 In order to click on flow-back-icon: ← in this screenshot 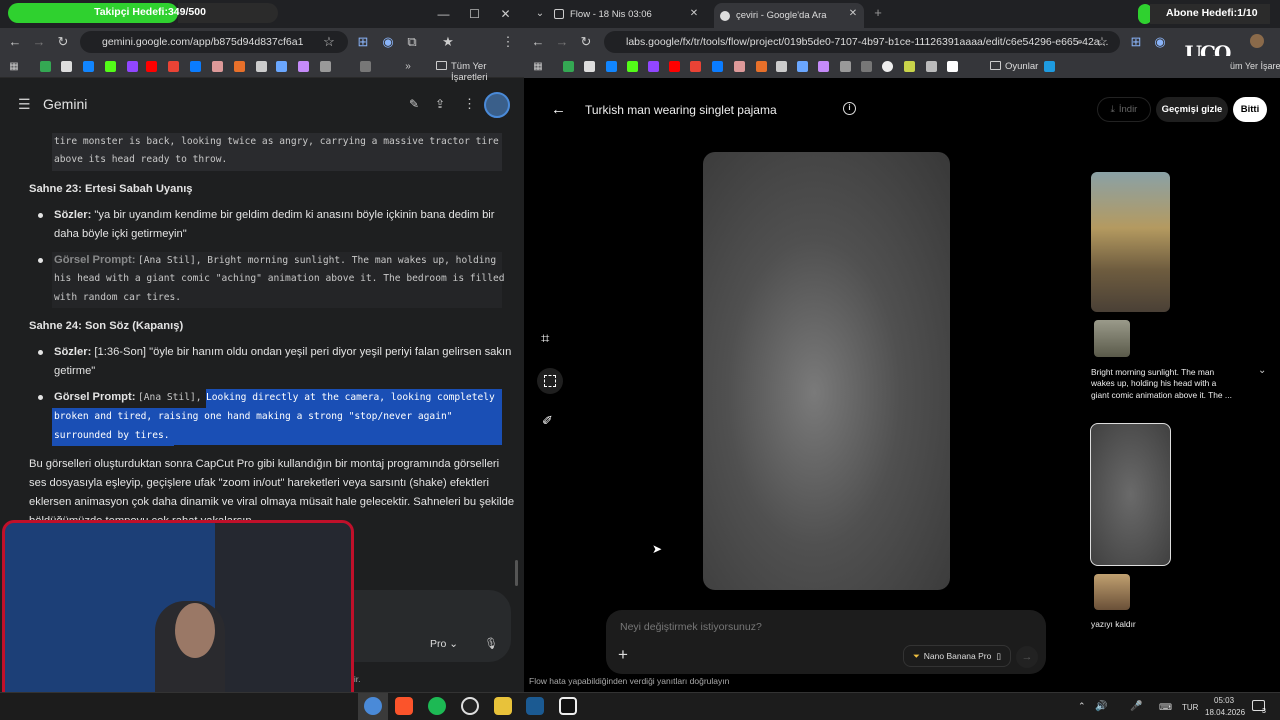, I will do `click(558, 109)`.